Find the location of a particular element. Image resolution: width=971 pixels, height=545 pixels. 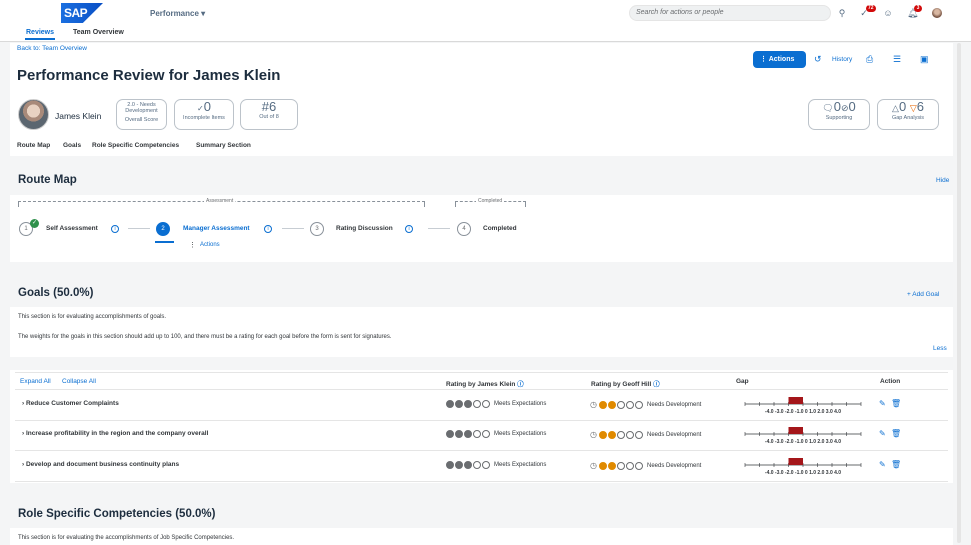

overall-score-card: 2.0 - Needs Development Overall Score is located at coordinates (141, 114).